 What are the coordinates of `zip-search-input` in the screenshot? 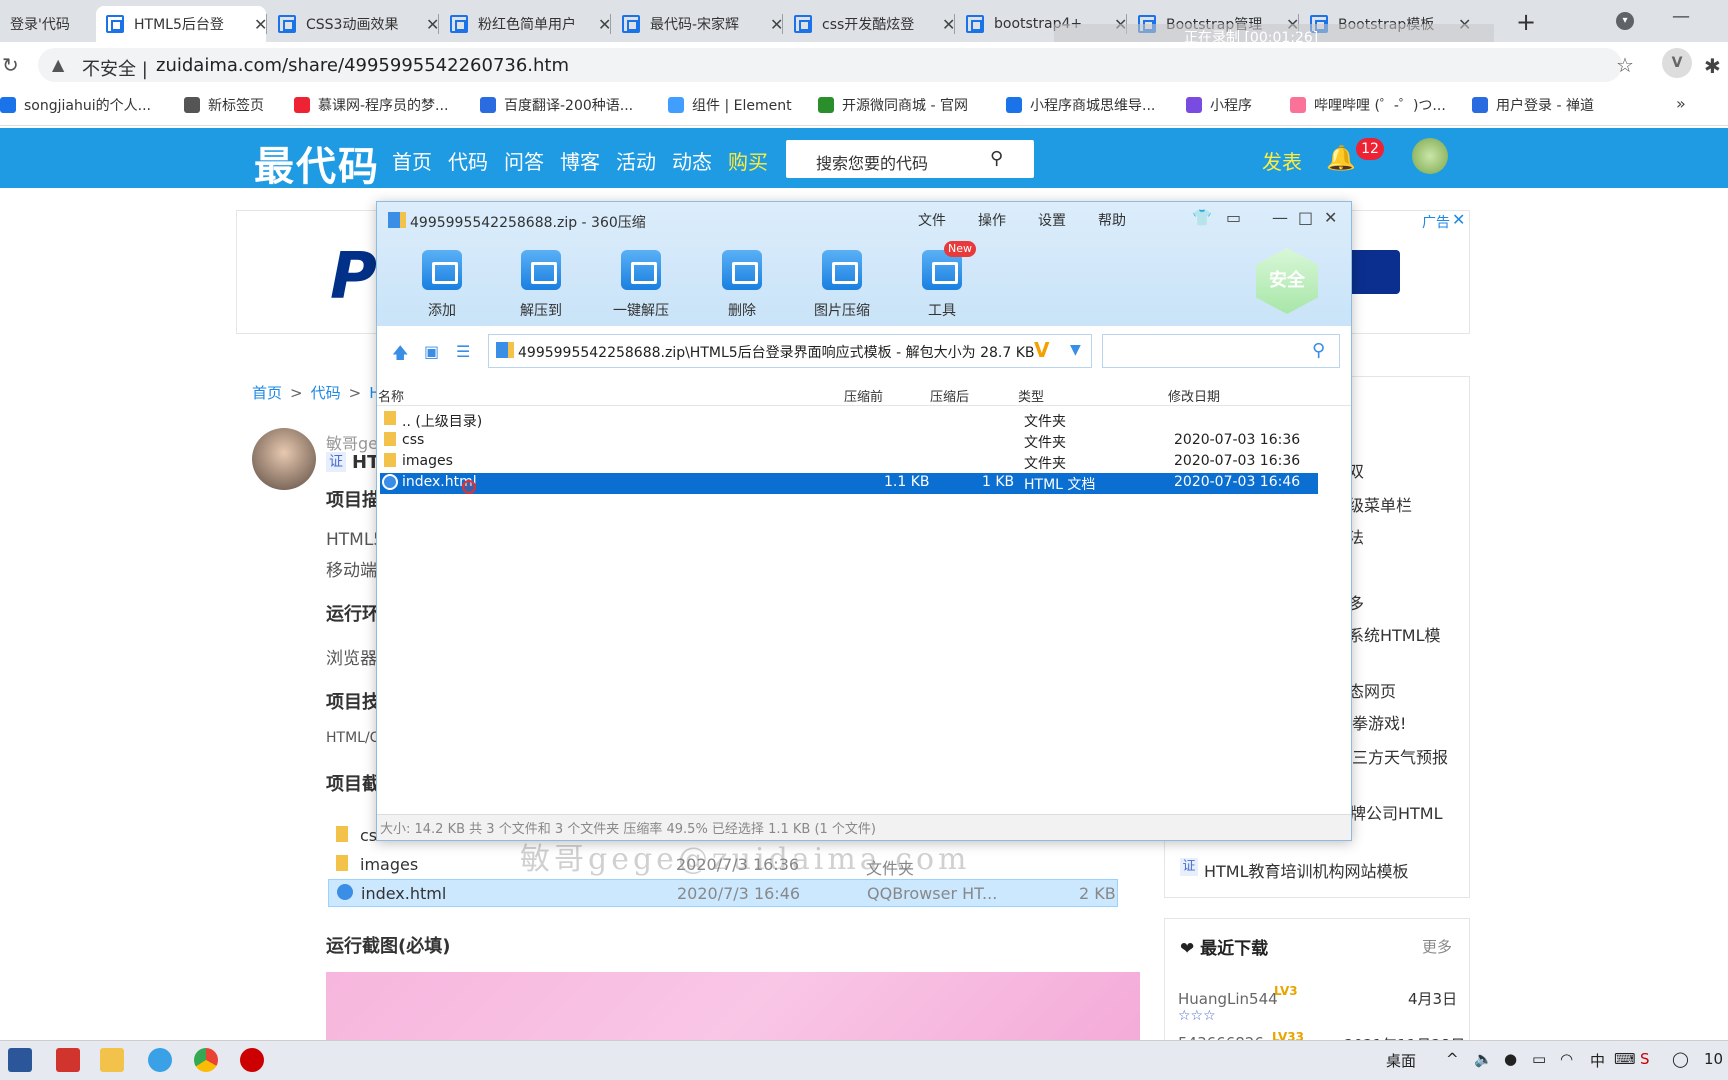 It's located at (1221, 351).